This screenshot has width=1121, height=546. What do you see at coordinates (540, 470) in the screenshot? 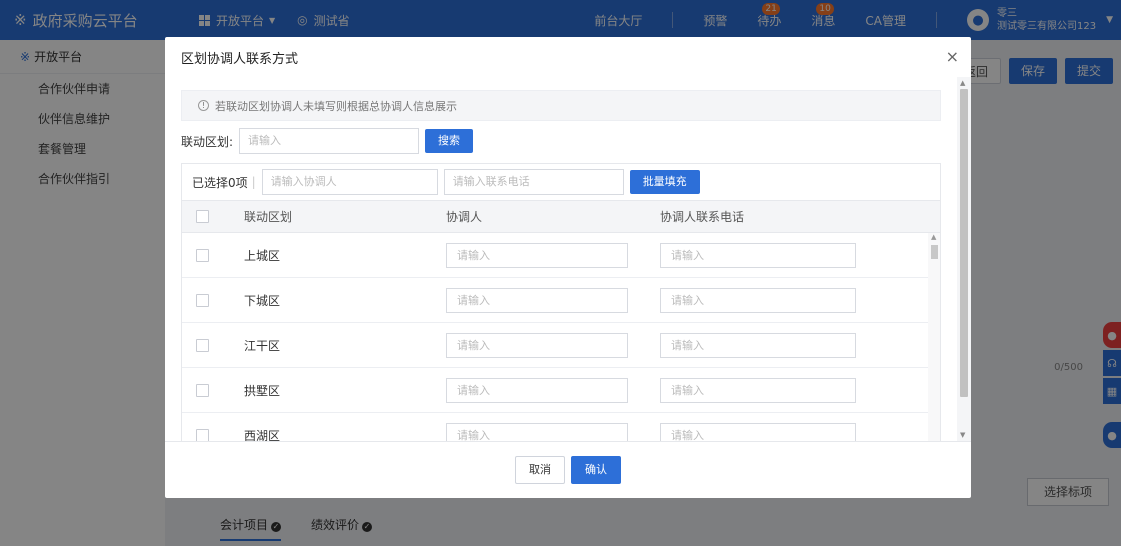
I see `cancel-button: 取消` at bounding box center [540, 470].